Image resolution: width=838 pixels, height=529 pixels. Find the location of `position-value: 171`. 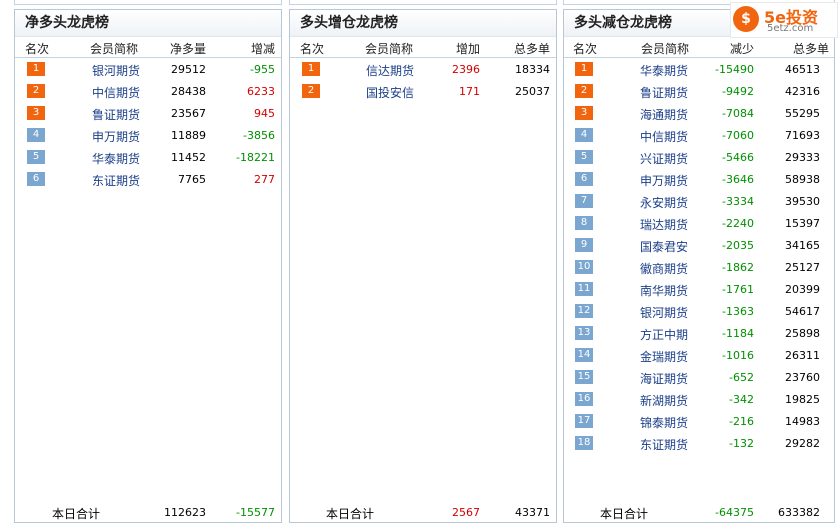

position-value: 171 is located at coordinates (469, 91).